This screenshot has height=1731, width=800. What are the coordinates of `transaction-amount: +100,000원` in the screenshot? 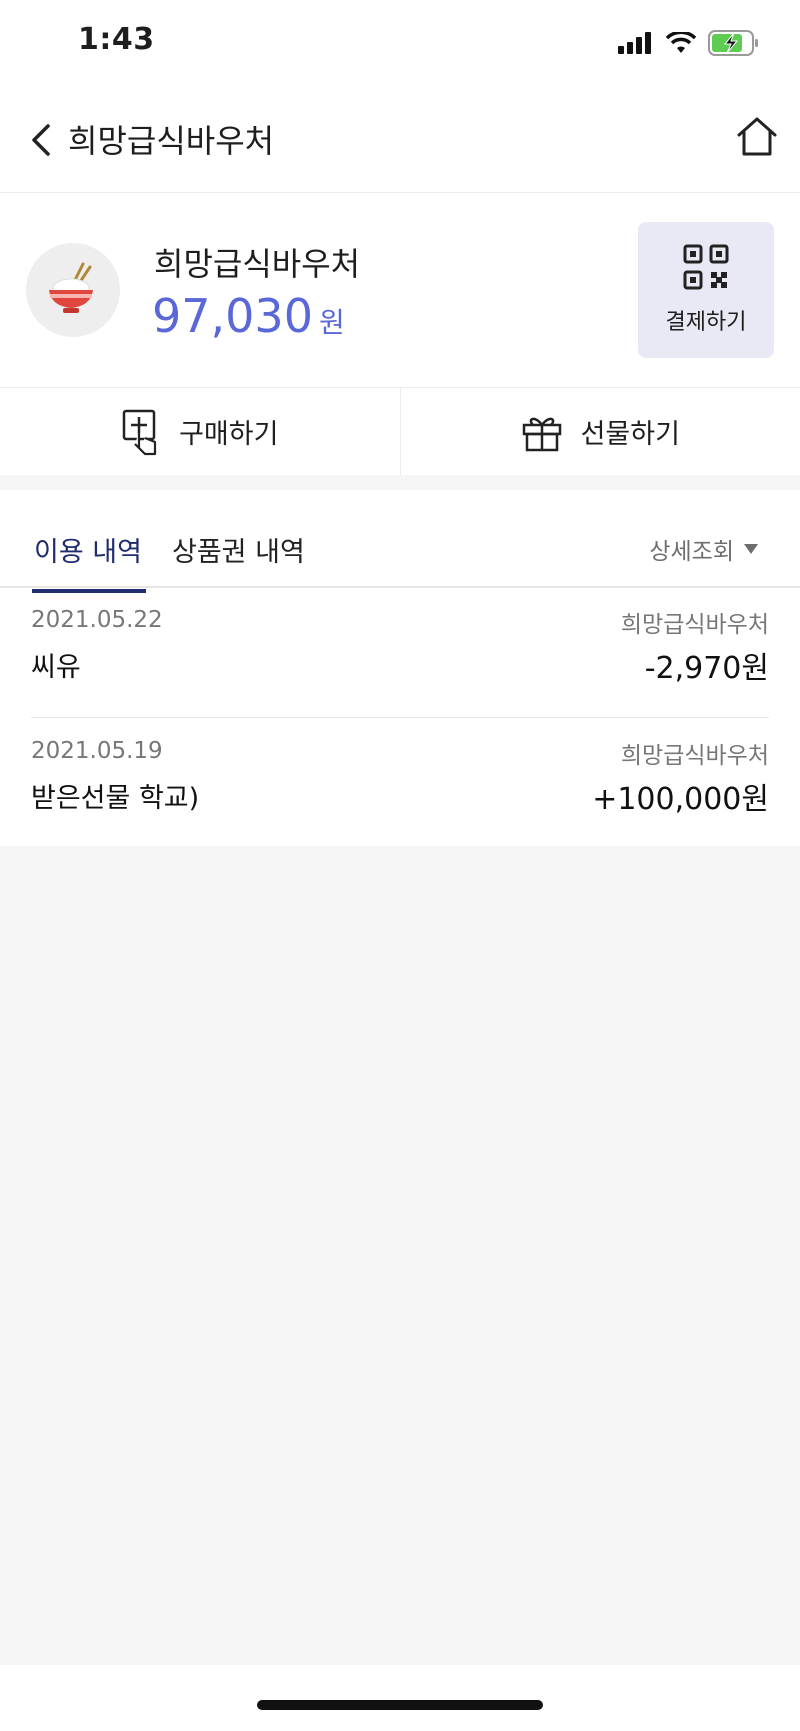 It's located at (680, 799).